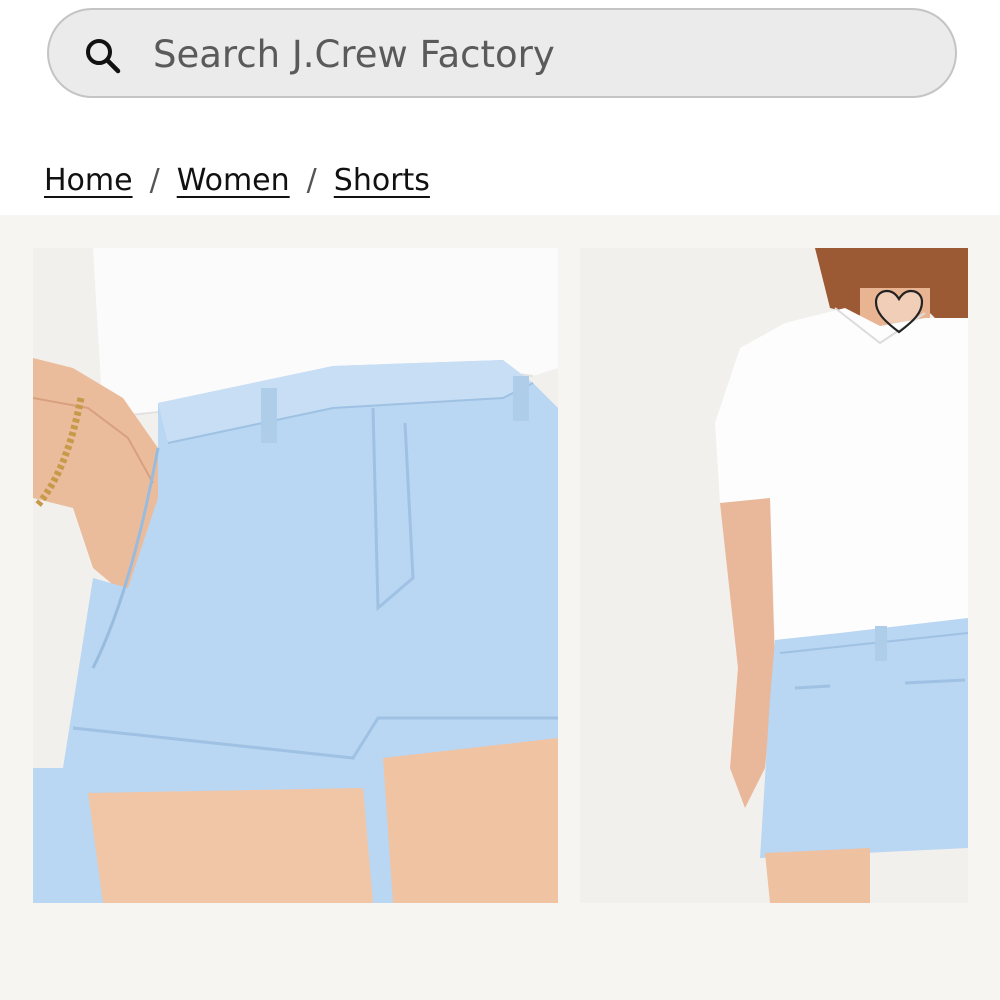 This screenshot has width=1000, height=1000. What do you see at coordinates (233, 180) in the screenshot?
I see `breadcrumb-women-link: Women` at bounding box center [233, 180].